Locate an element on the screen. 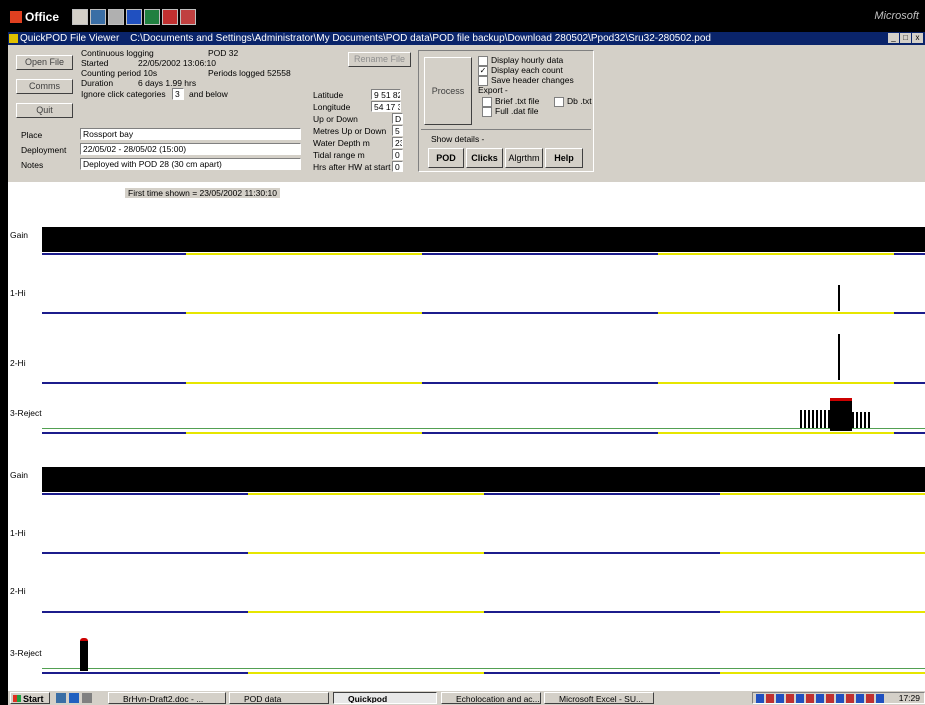  full-checkbox: Full .dat file is located at coordinates (510, 111).